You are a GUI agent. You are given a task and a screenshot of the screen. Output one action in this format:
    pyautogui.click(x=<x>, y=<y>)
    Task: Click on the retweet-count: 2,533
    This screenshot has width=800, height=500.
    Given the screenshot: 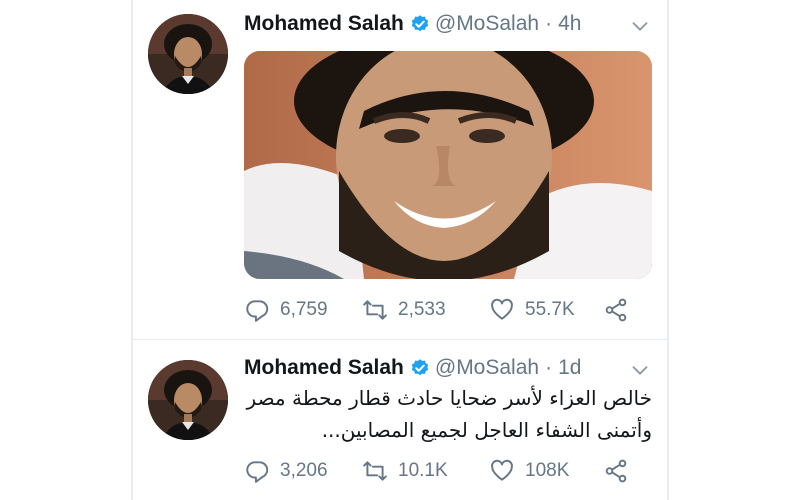 What is the action you would take?
    pyautogui.click(x=422, y=309)
    